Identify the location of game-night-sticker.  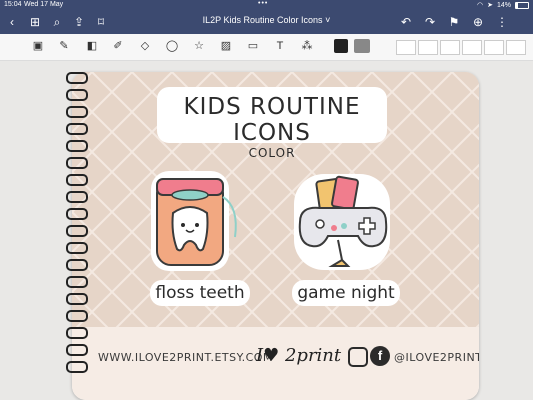
(341, 225).